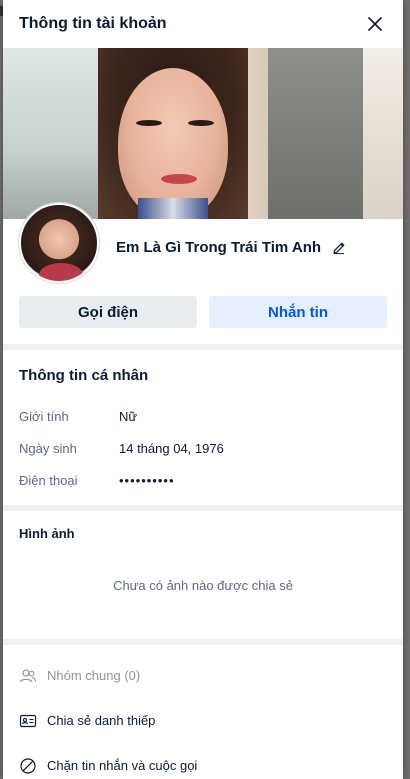  I want to click on info-value: 14 tháng 04, 1976, so click(171, 448).